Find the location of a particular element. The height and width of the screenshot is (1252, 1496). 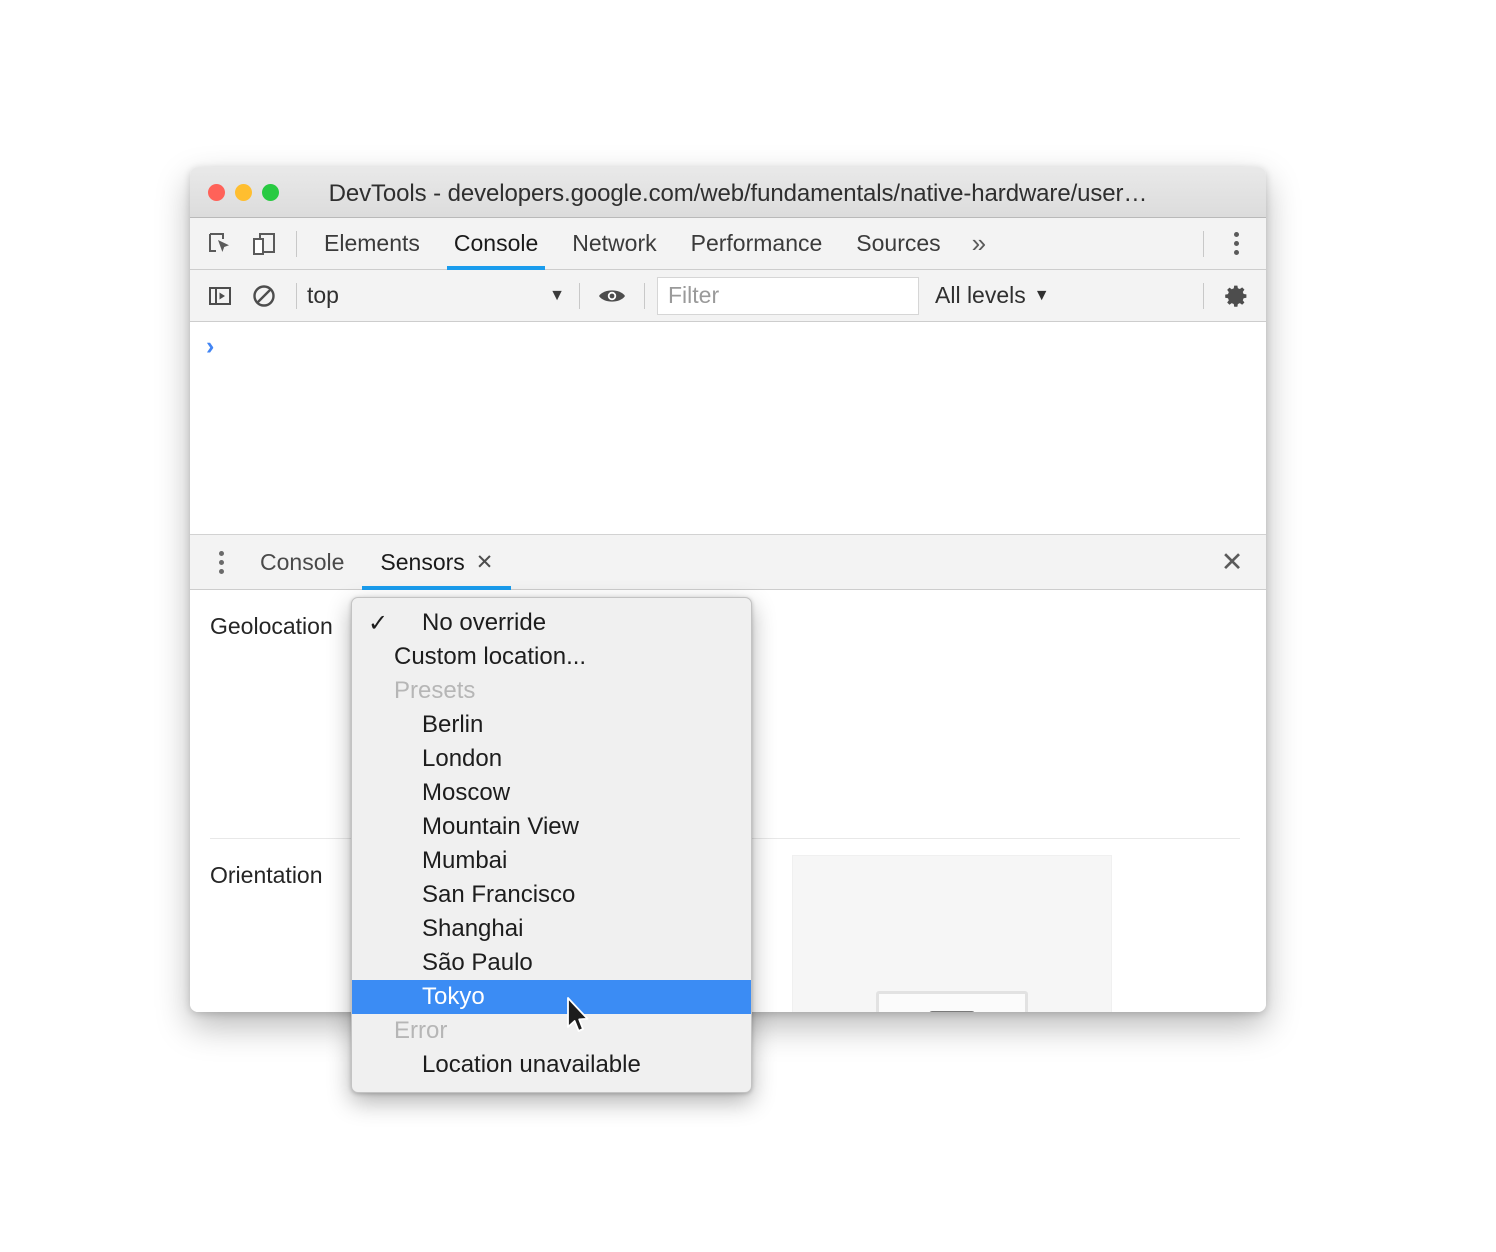

menu-item-sao-paulo: São Paulo is located at coordinates (551, 963).